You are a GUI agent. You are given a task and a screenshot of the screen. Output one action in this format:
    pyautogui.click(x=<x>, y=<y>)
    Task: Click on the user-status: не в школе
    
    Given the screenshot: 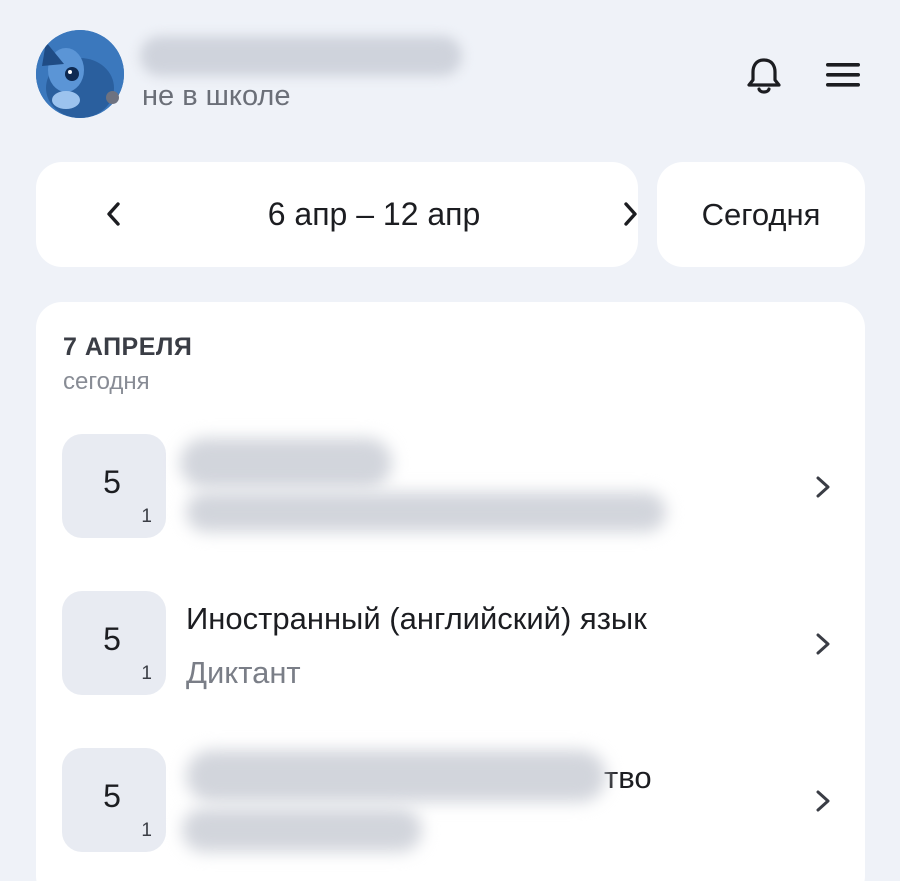 What is the action you would take?
    pyautogui.click(x=216, y=96)
    